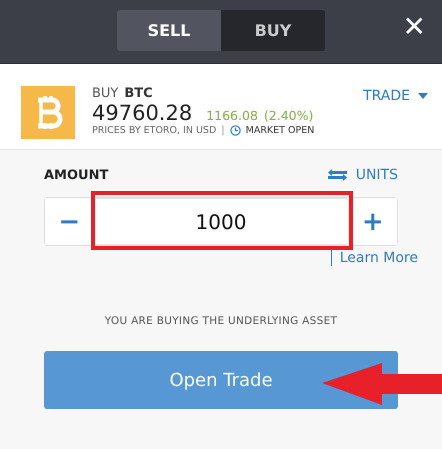 The height and width of the screenshot is (449, 442). What do you see at coordinates (382, 384) in the screenshot?
I see `arrow-icon` at bounding box center [382, 384].